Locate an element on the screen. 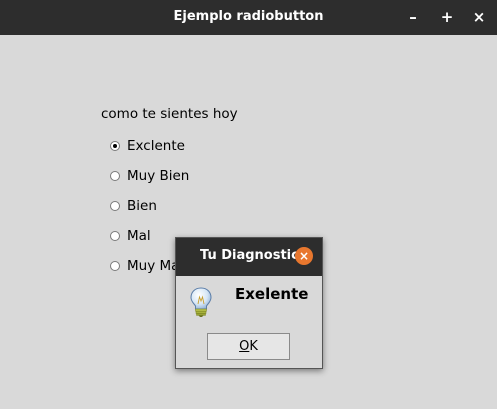  window-titlebar: Ejemplo radiobutton – + × is located at coordinates (248, 17).